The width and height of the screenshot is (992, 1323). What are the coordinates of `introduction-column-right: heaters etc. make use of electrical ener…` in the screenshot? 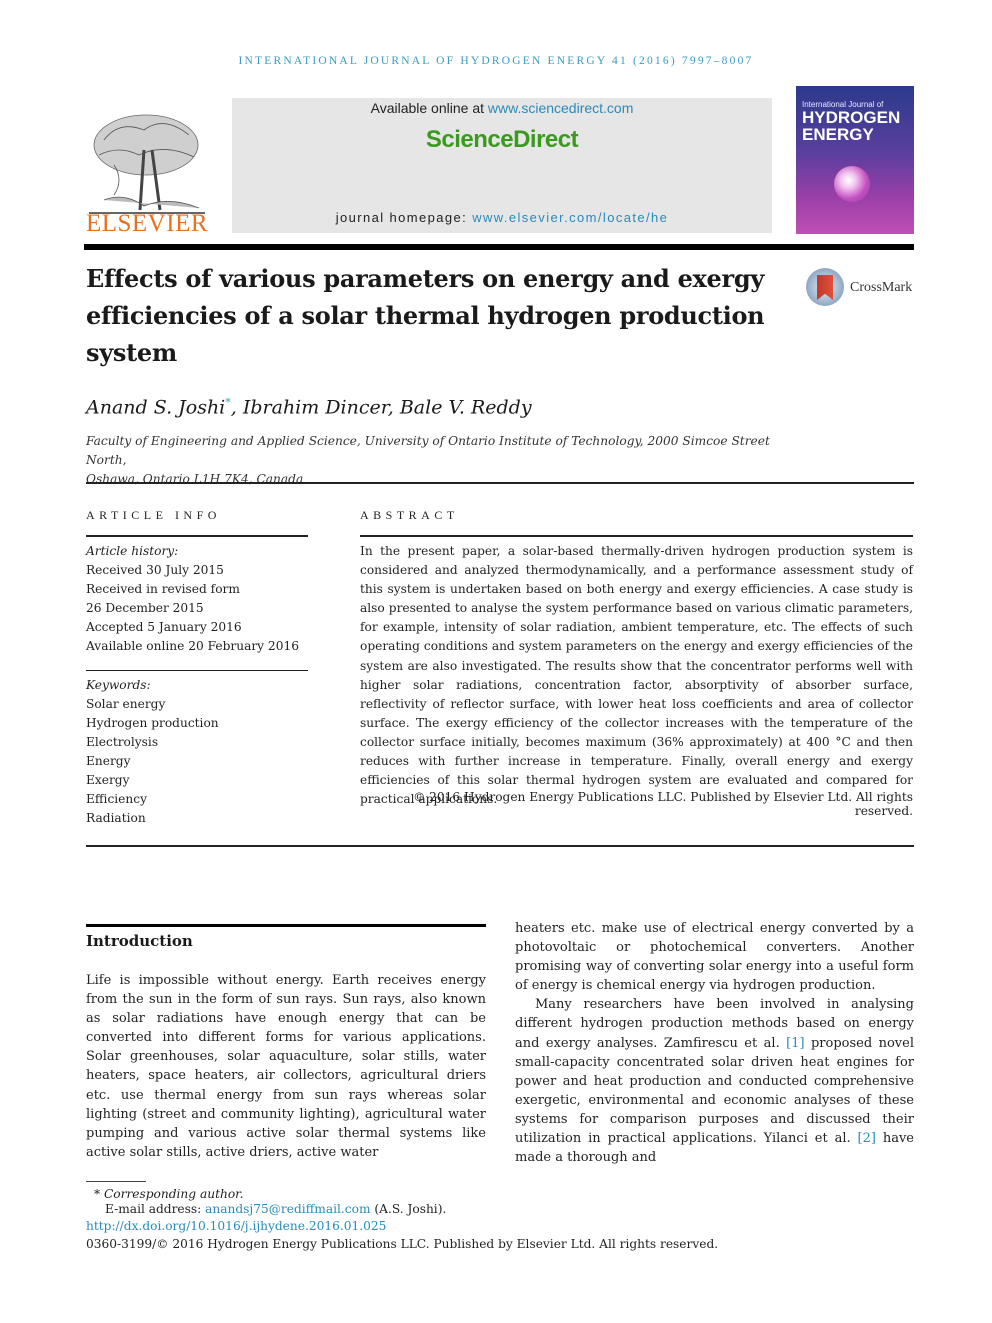 It's located at (714, 1043).